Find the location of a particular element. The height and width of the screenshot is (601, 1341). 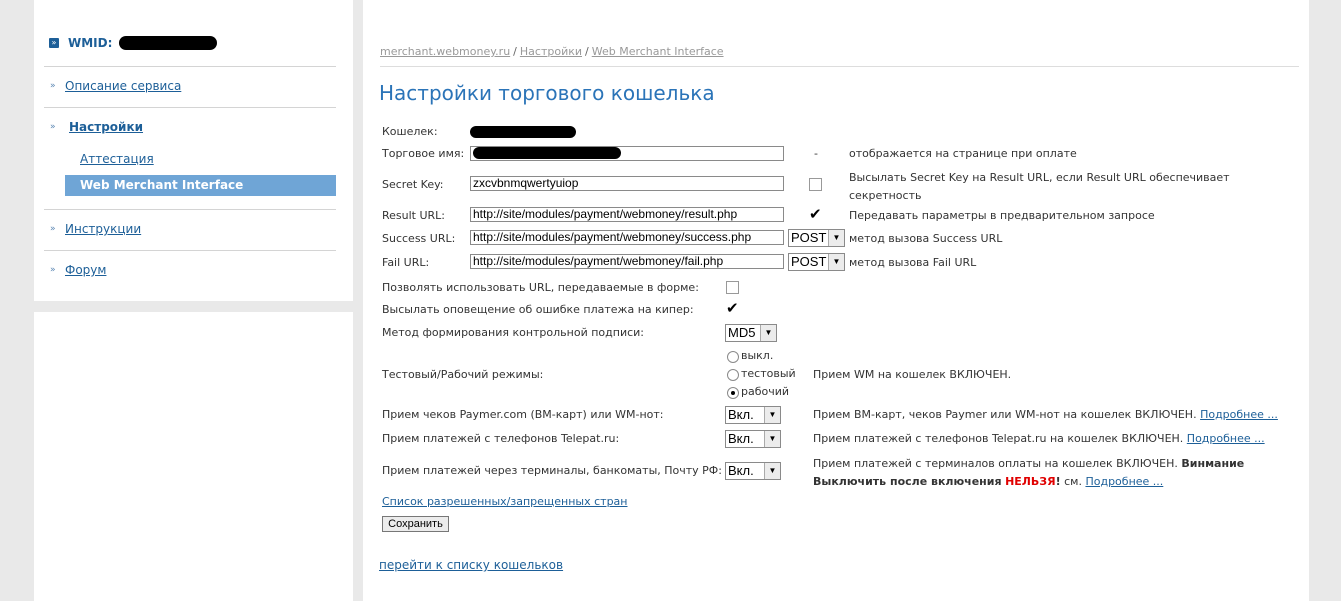

trade-name-label: Торговое имя: is located at coordinates (423, 153).